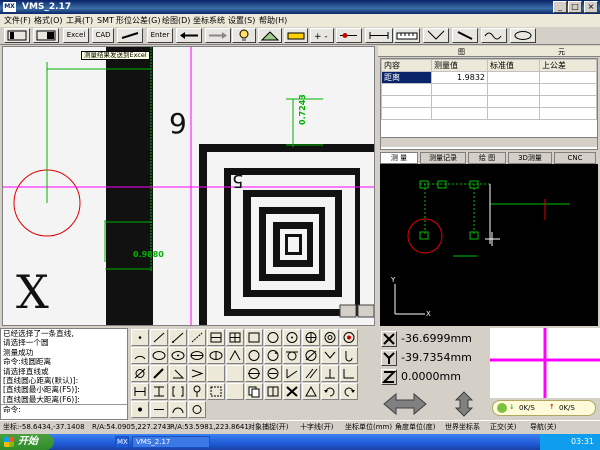 The width and height of the screenshot is (600, 450). I want to click on redo-tool-icon, so click(349, 391).